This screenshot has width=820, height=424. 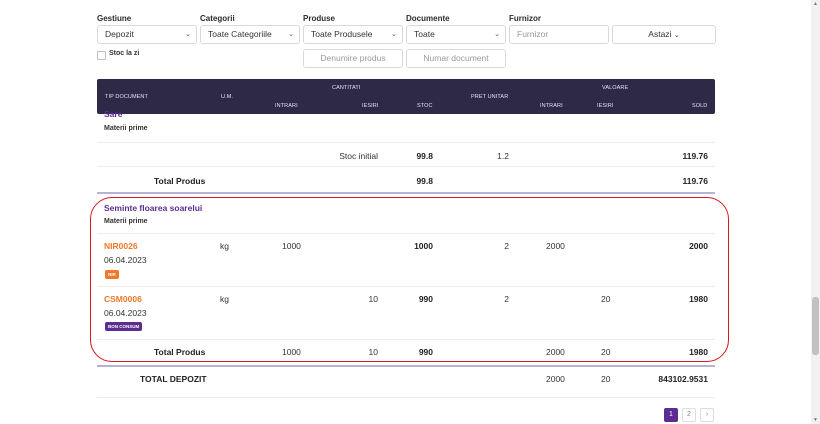 What do you see at coordinates (456, 58) in the screenshot?
I see `numar-document-input: Numar document` at bounding box center [456, 58].